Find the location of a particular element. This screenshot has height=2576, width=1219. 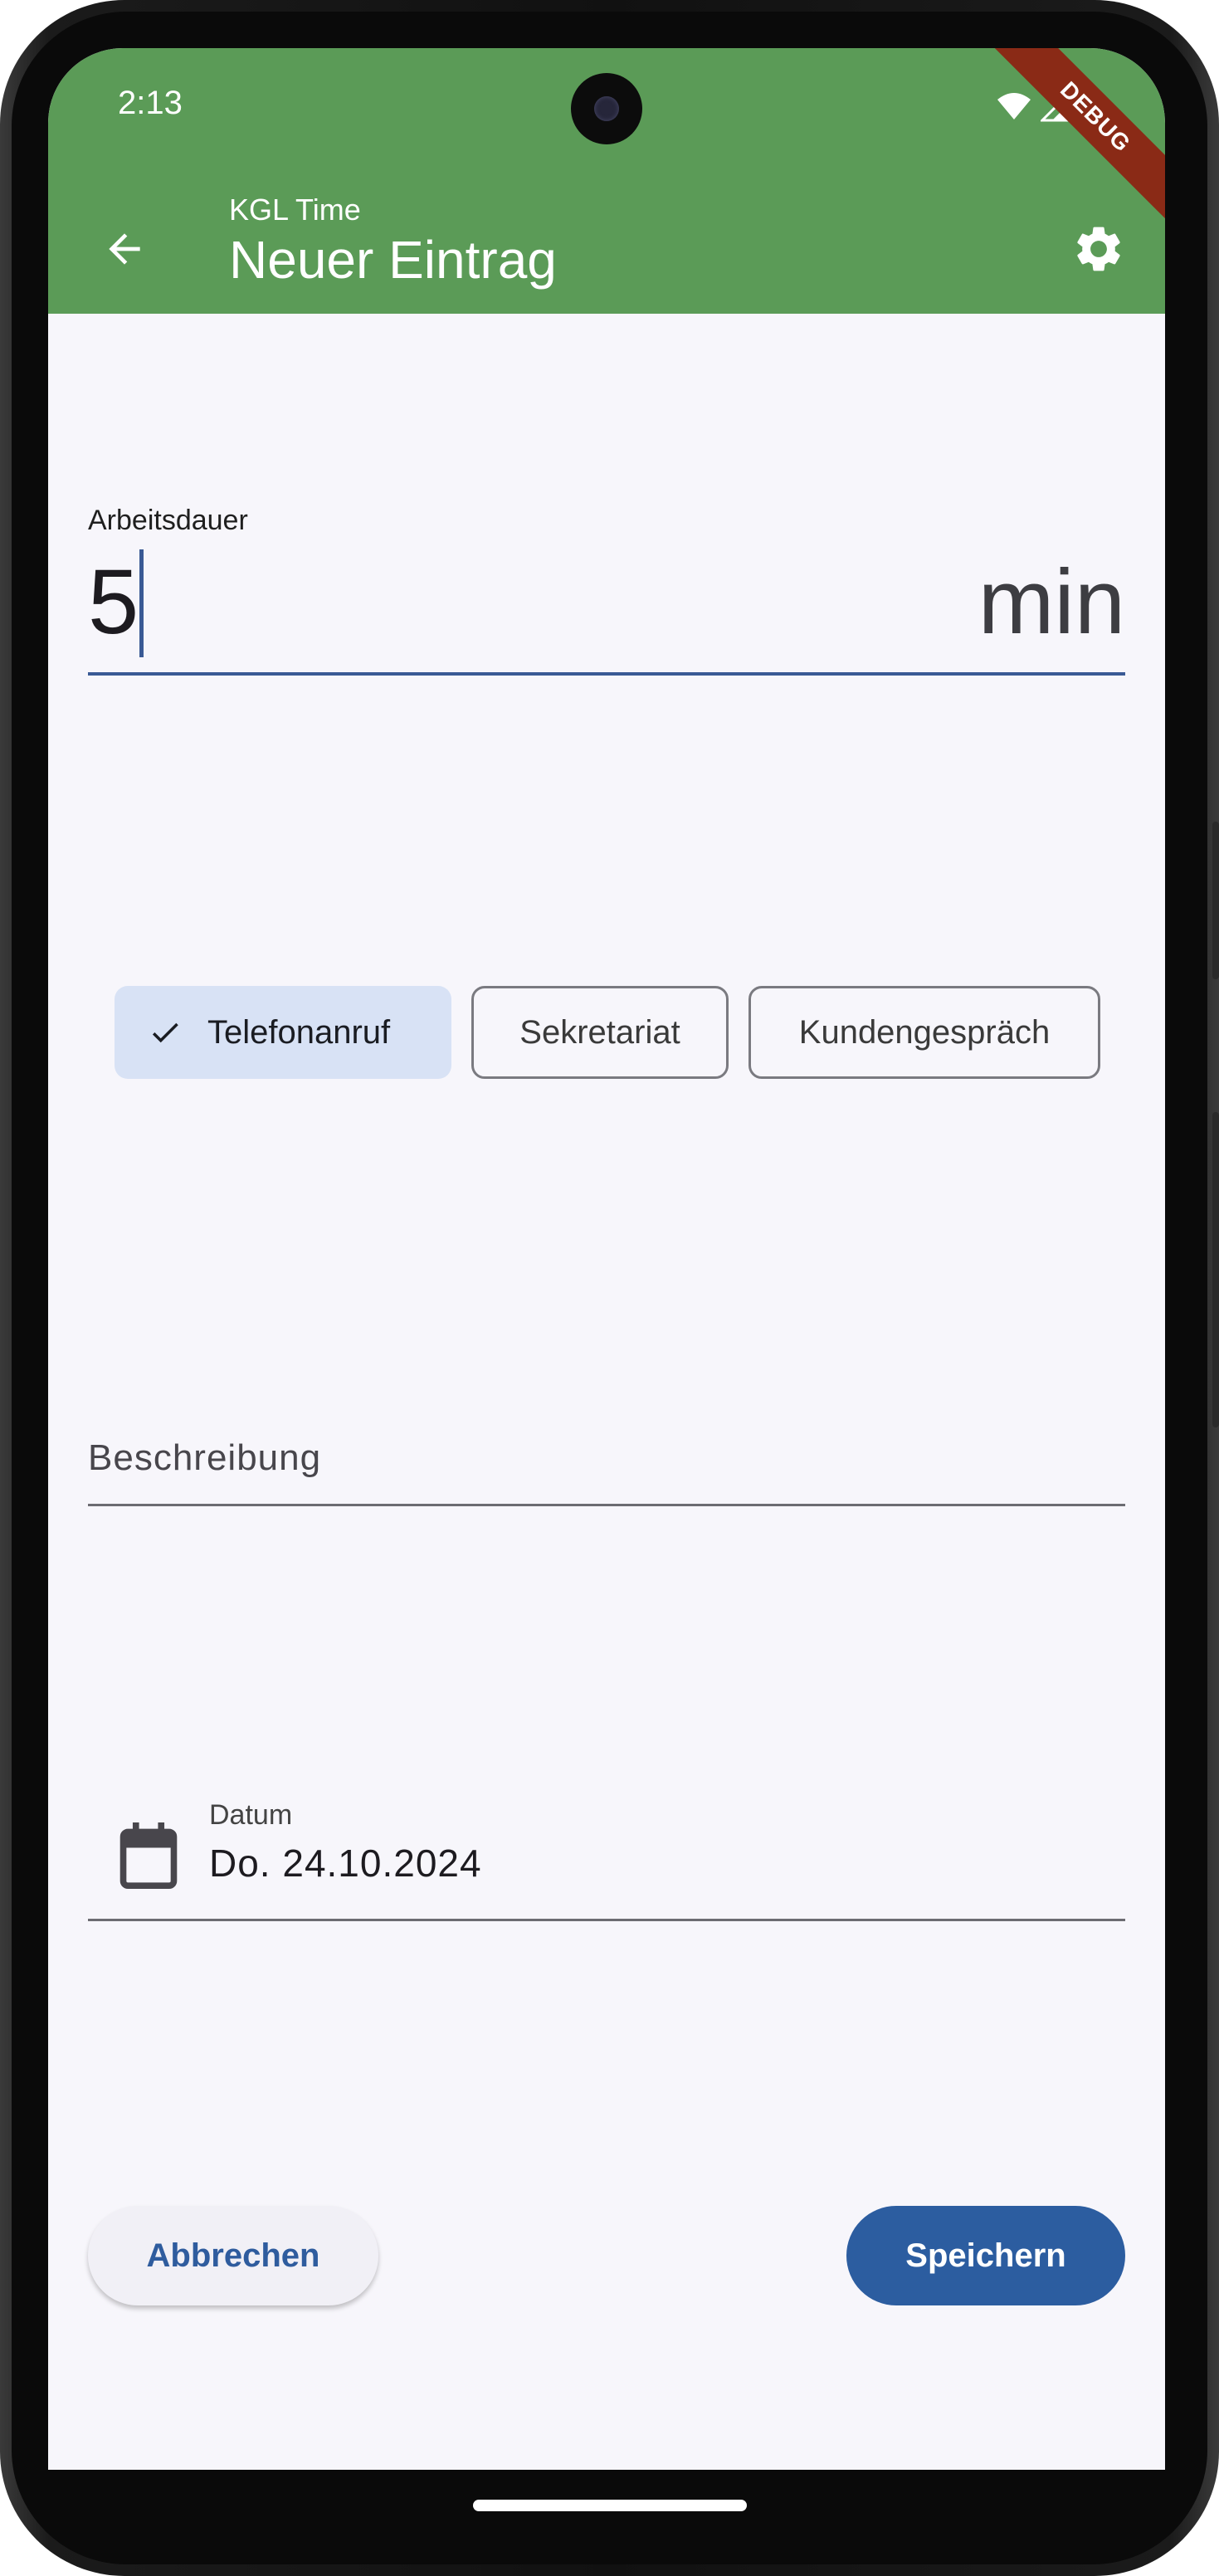

gear-icon is located at coordinates (1098, 249).